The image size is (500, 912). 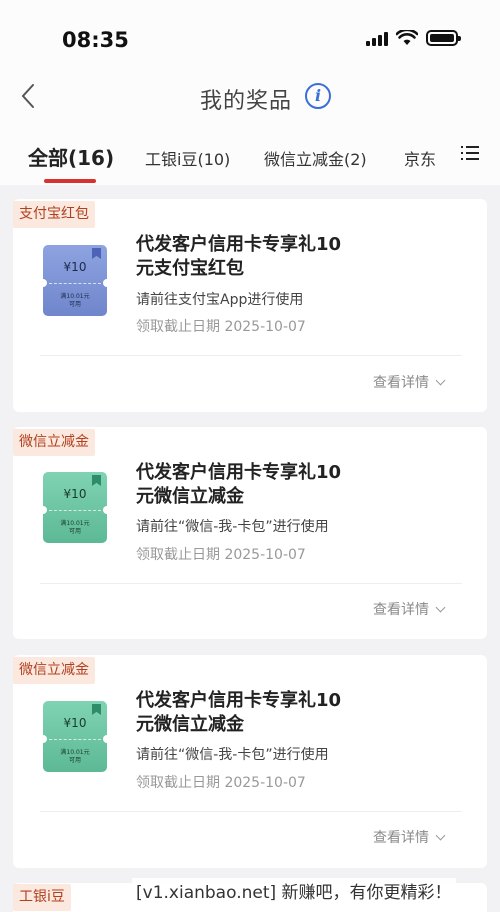 I want to click on info-icon: i, so click(x=318, y=96).